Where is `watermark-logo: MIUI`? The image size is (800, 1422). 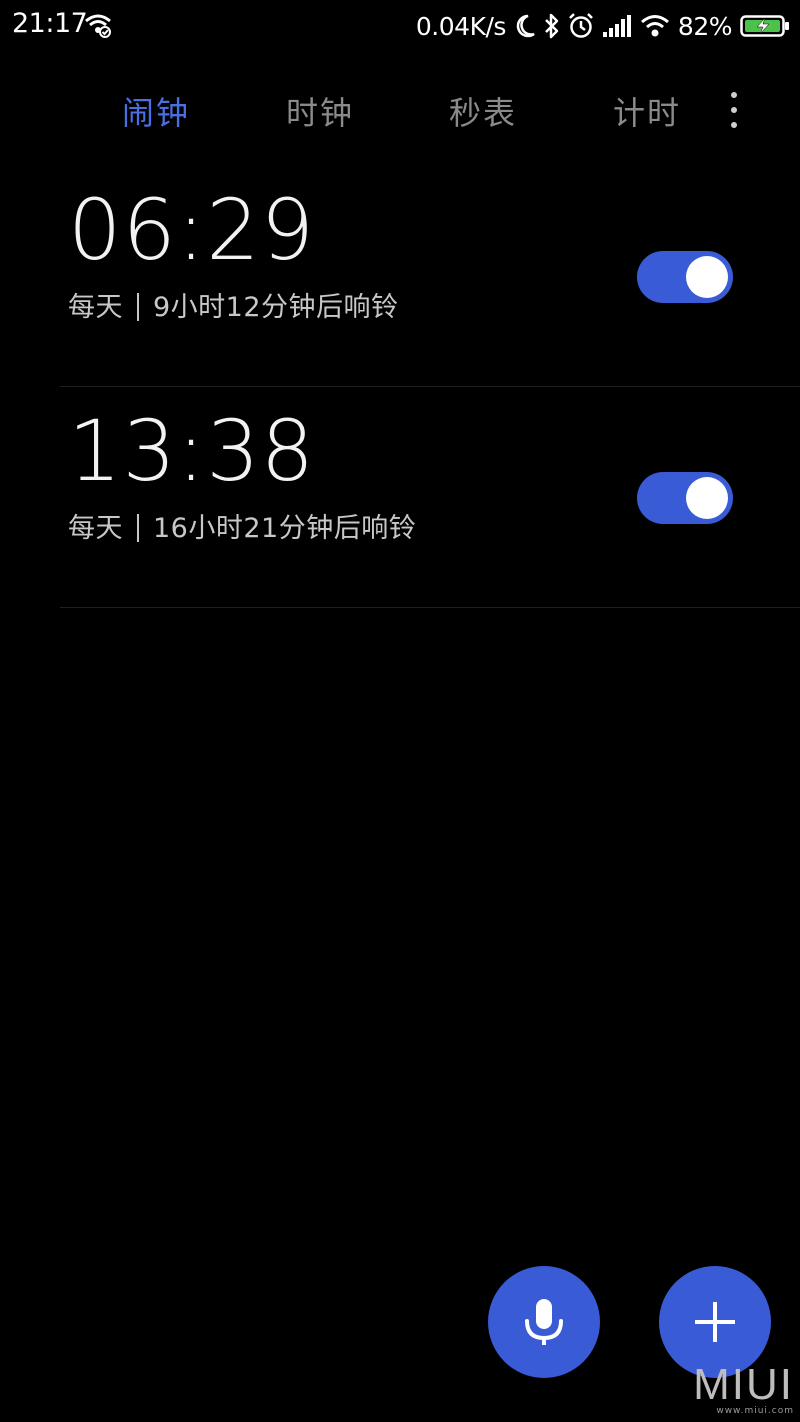
watermark-logo: MIUI is located at coordinates (743, 1384).